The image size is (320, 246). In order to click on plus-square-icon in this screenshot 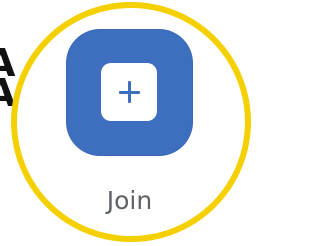, I will do `click(129, 92)`.